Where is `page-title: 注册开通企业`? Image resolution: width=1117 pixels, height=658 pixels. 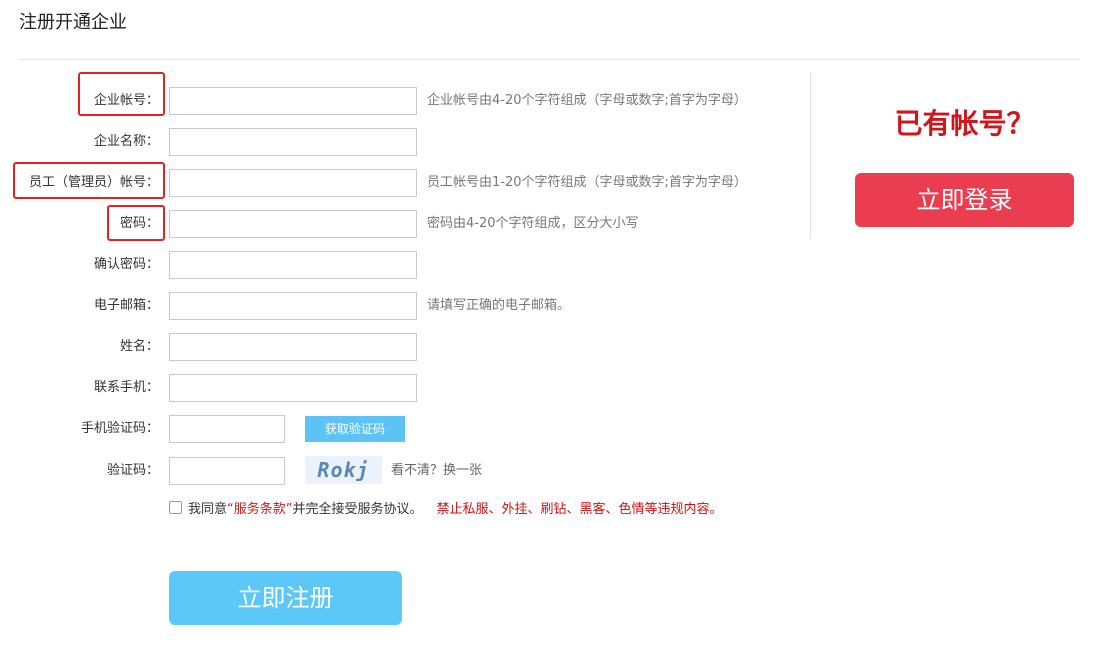
page-title: 注册开通企业 is located at coordinates (73, 22).